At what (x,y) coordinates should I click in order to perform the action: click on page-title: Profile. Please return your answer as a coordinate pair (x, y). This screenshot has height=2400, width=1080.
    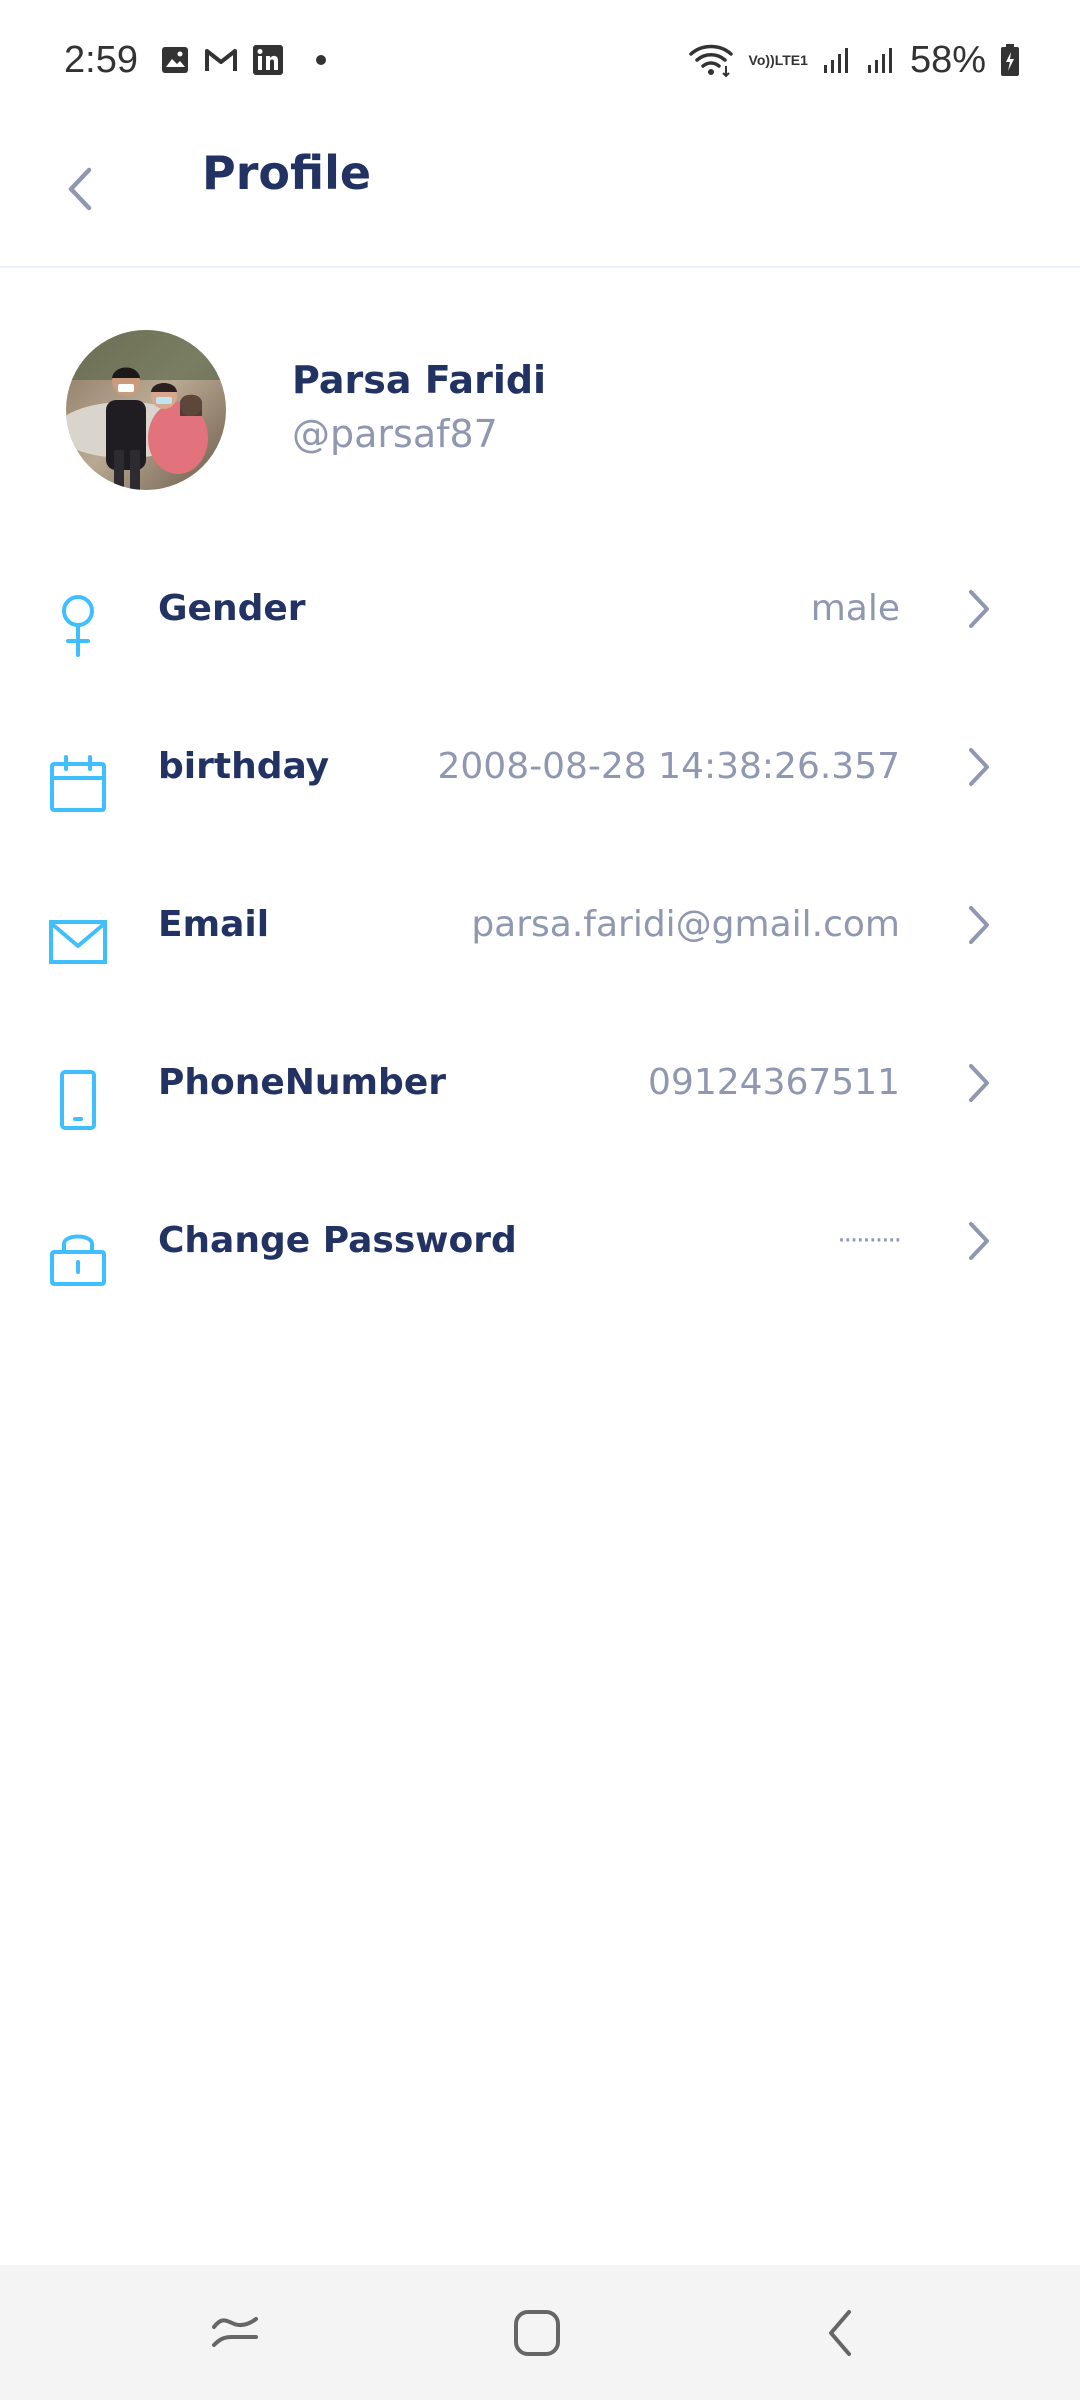
    Looking at the image, I should click on (287, 173).